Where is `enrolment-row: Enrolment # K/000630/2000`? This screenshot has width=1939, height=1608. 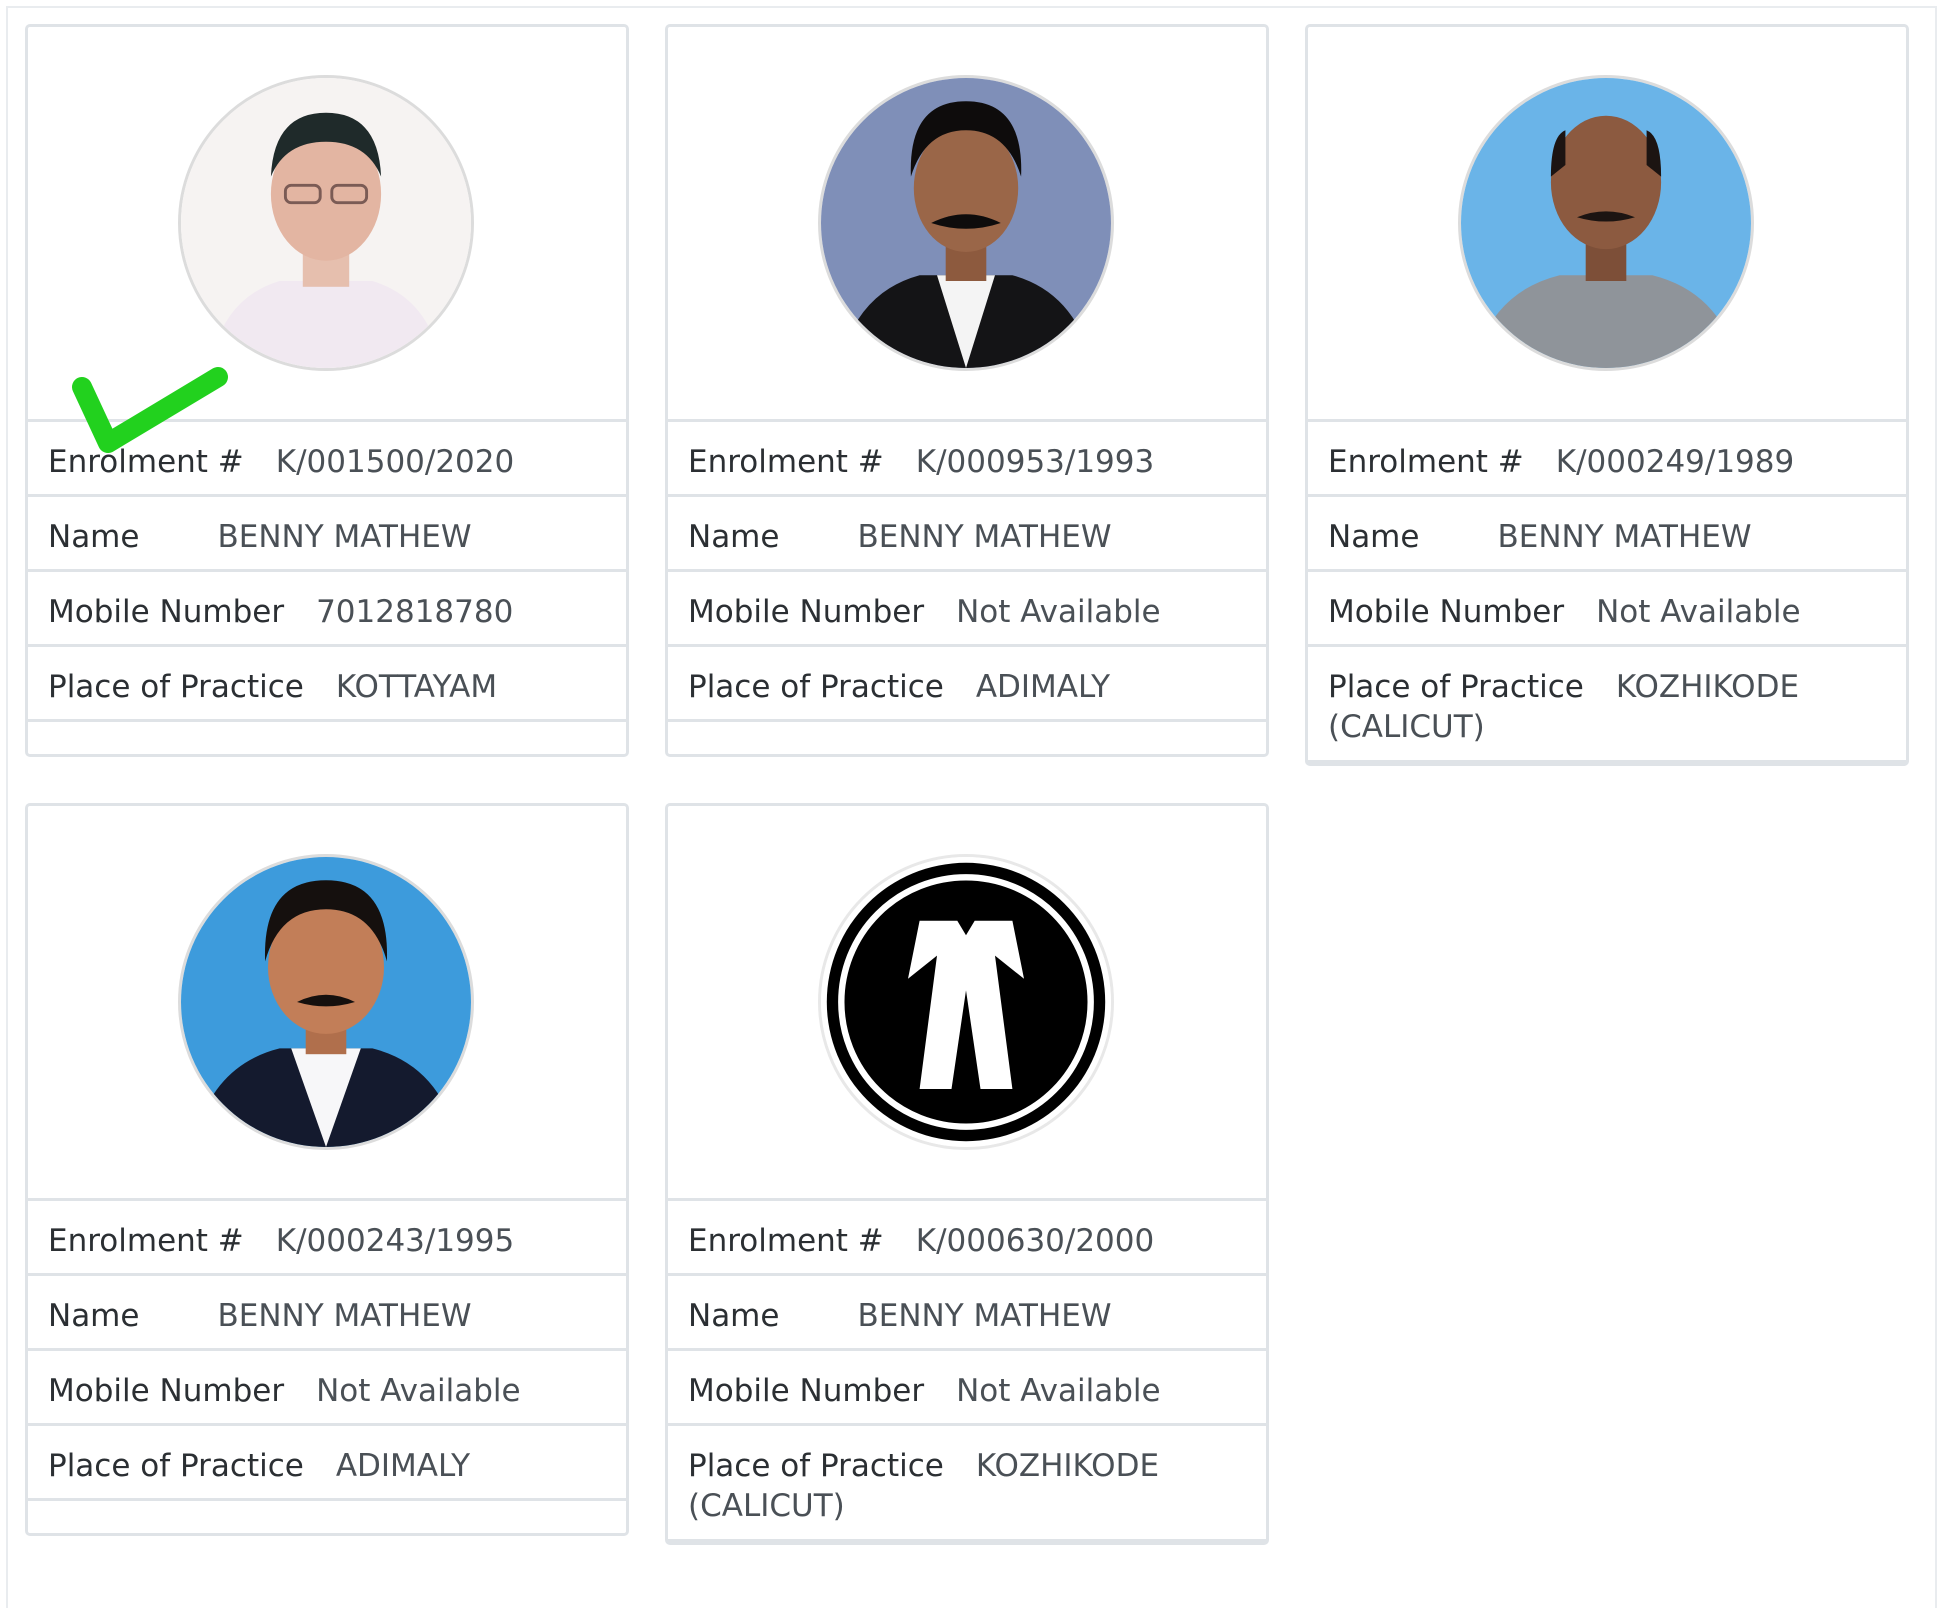
enrolment-row: Enrolment # K/000630/2000 is located at coordinates (967, 1238).